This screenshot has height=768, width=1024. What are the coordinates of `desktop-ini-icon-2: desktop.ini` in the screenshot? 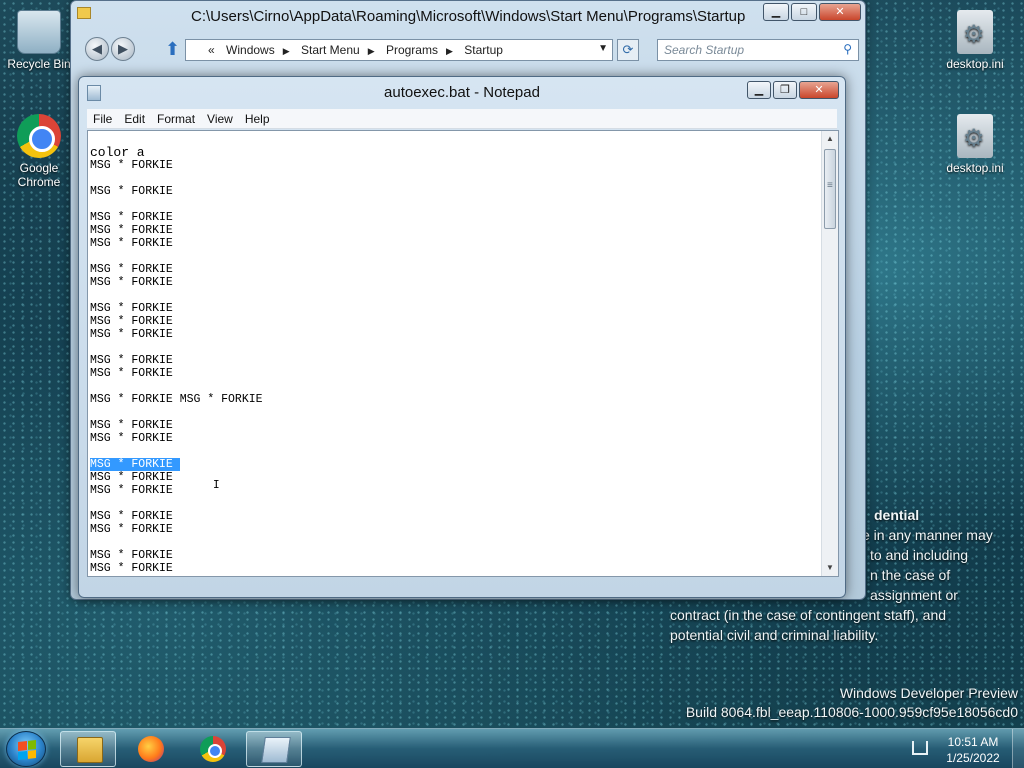 It's located at (975, 144).